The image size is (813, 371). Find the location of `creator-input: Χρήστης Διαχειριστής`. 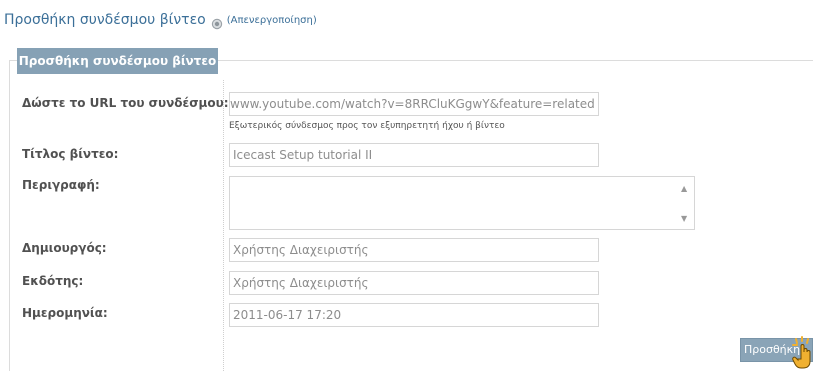

creator-input: Χρήστης Διαχειριστής is located at coordinates (414, 250).